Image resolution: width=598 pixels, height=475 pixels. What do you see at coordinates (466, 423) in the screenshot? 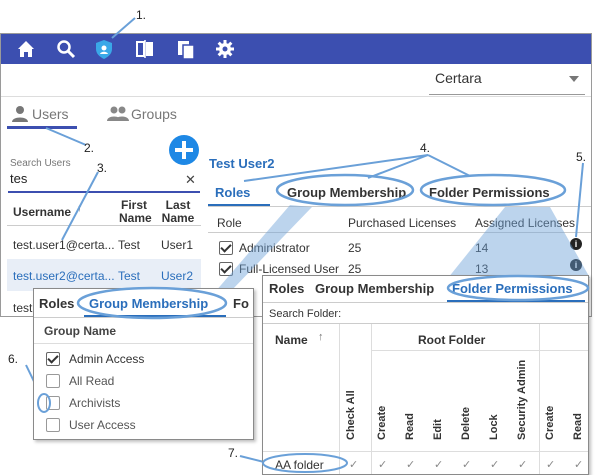
I see `col-delete: Delete` at bounding box center [466, 423].